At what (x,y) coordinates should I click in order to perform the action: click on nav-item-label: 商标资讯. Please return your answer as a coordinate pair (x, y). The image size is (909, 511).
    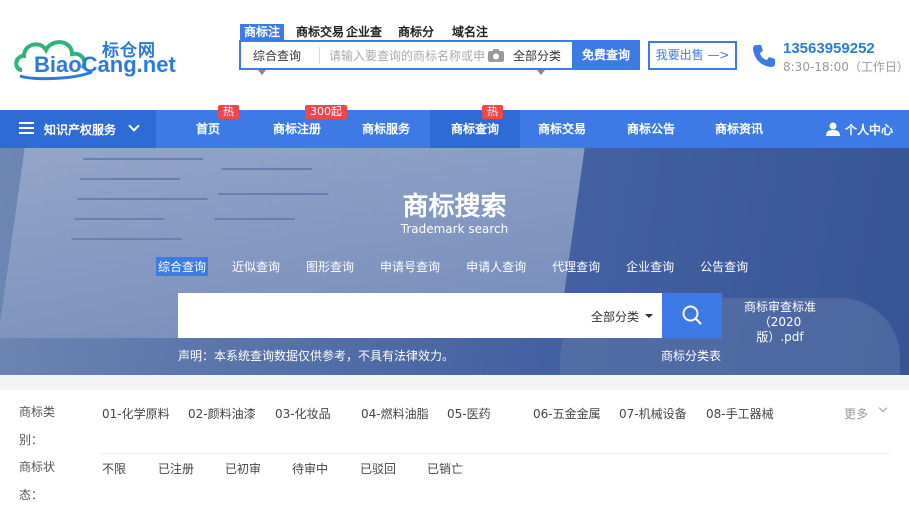
    Looking at the image, I should click on (738, 129).